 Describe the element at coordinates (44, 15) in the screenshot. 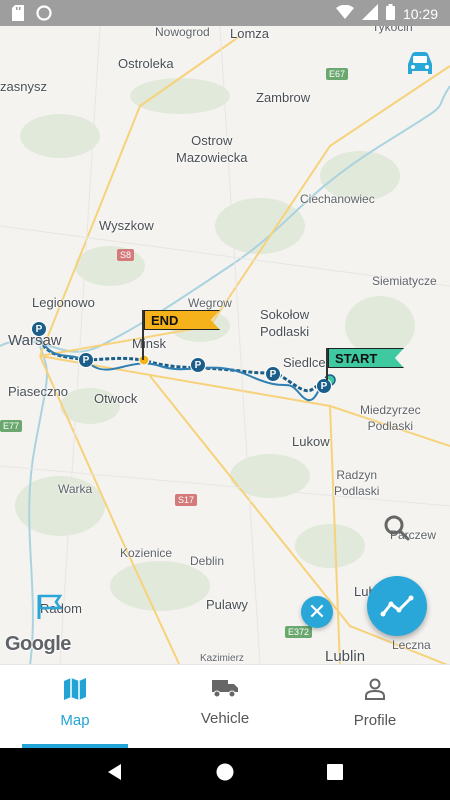

I see `circle-notification-icon` at that location.